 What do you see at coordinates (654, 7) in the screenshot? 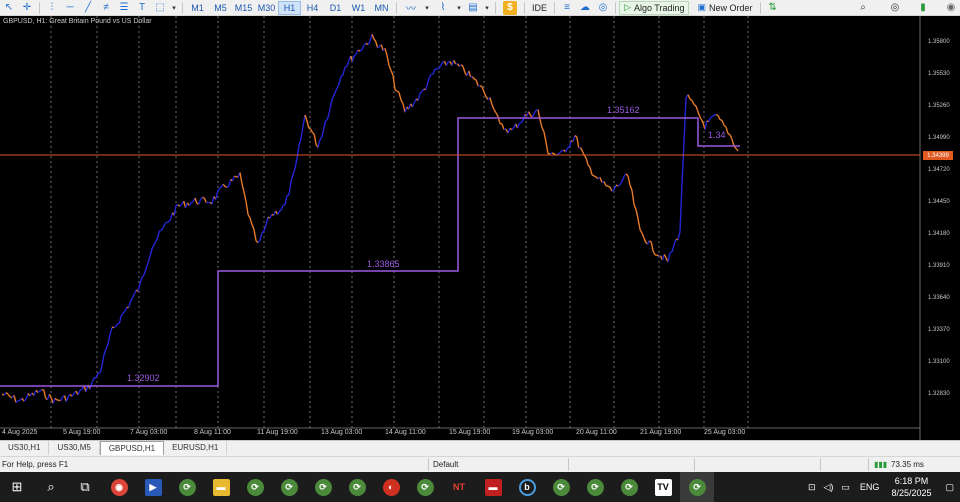
I see `algo-trading-button: ▷ Algo Trading` at bounding box center [654, 7].